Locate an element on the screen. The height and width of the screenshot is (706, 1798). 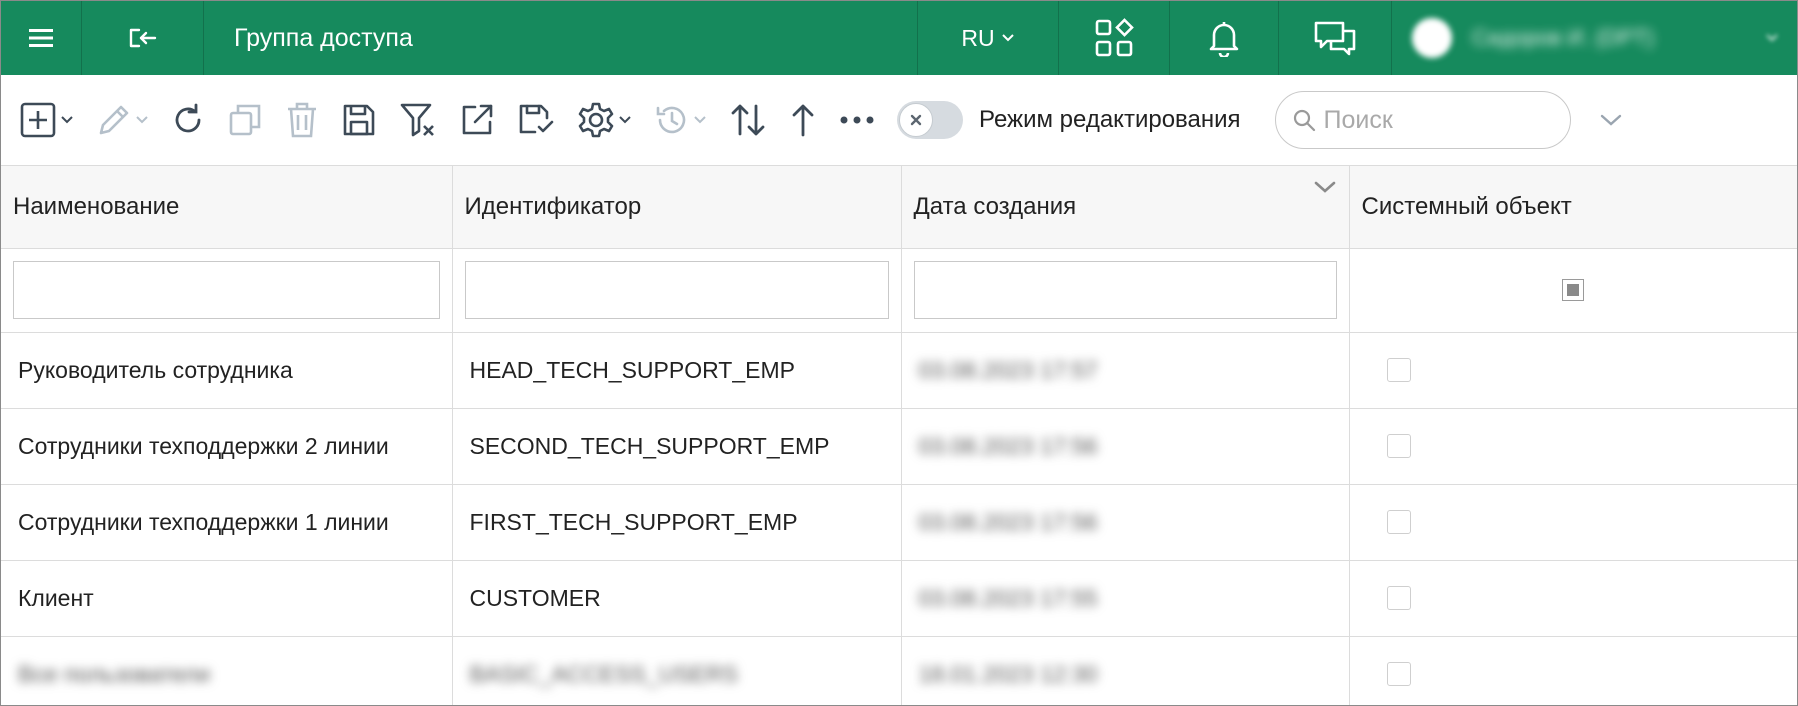
sort-icon is located at coordinates (748, 120).